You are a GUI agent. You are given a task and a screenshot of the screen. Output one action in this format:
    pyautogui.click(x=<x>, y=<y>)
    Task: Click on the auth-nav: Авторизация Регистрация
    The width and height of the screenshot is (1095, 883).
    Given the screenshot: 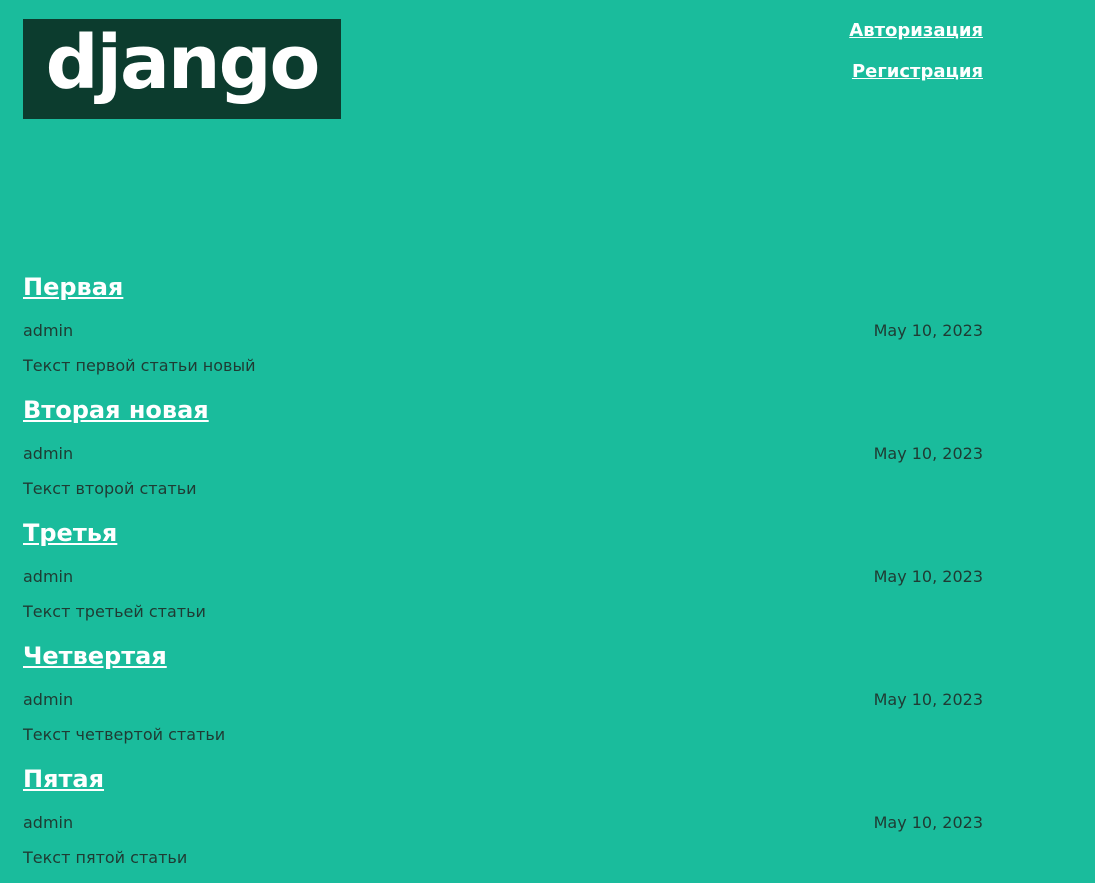 What is the action you would take?
    pyautogui.click(x=916, y=59)
    